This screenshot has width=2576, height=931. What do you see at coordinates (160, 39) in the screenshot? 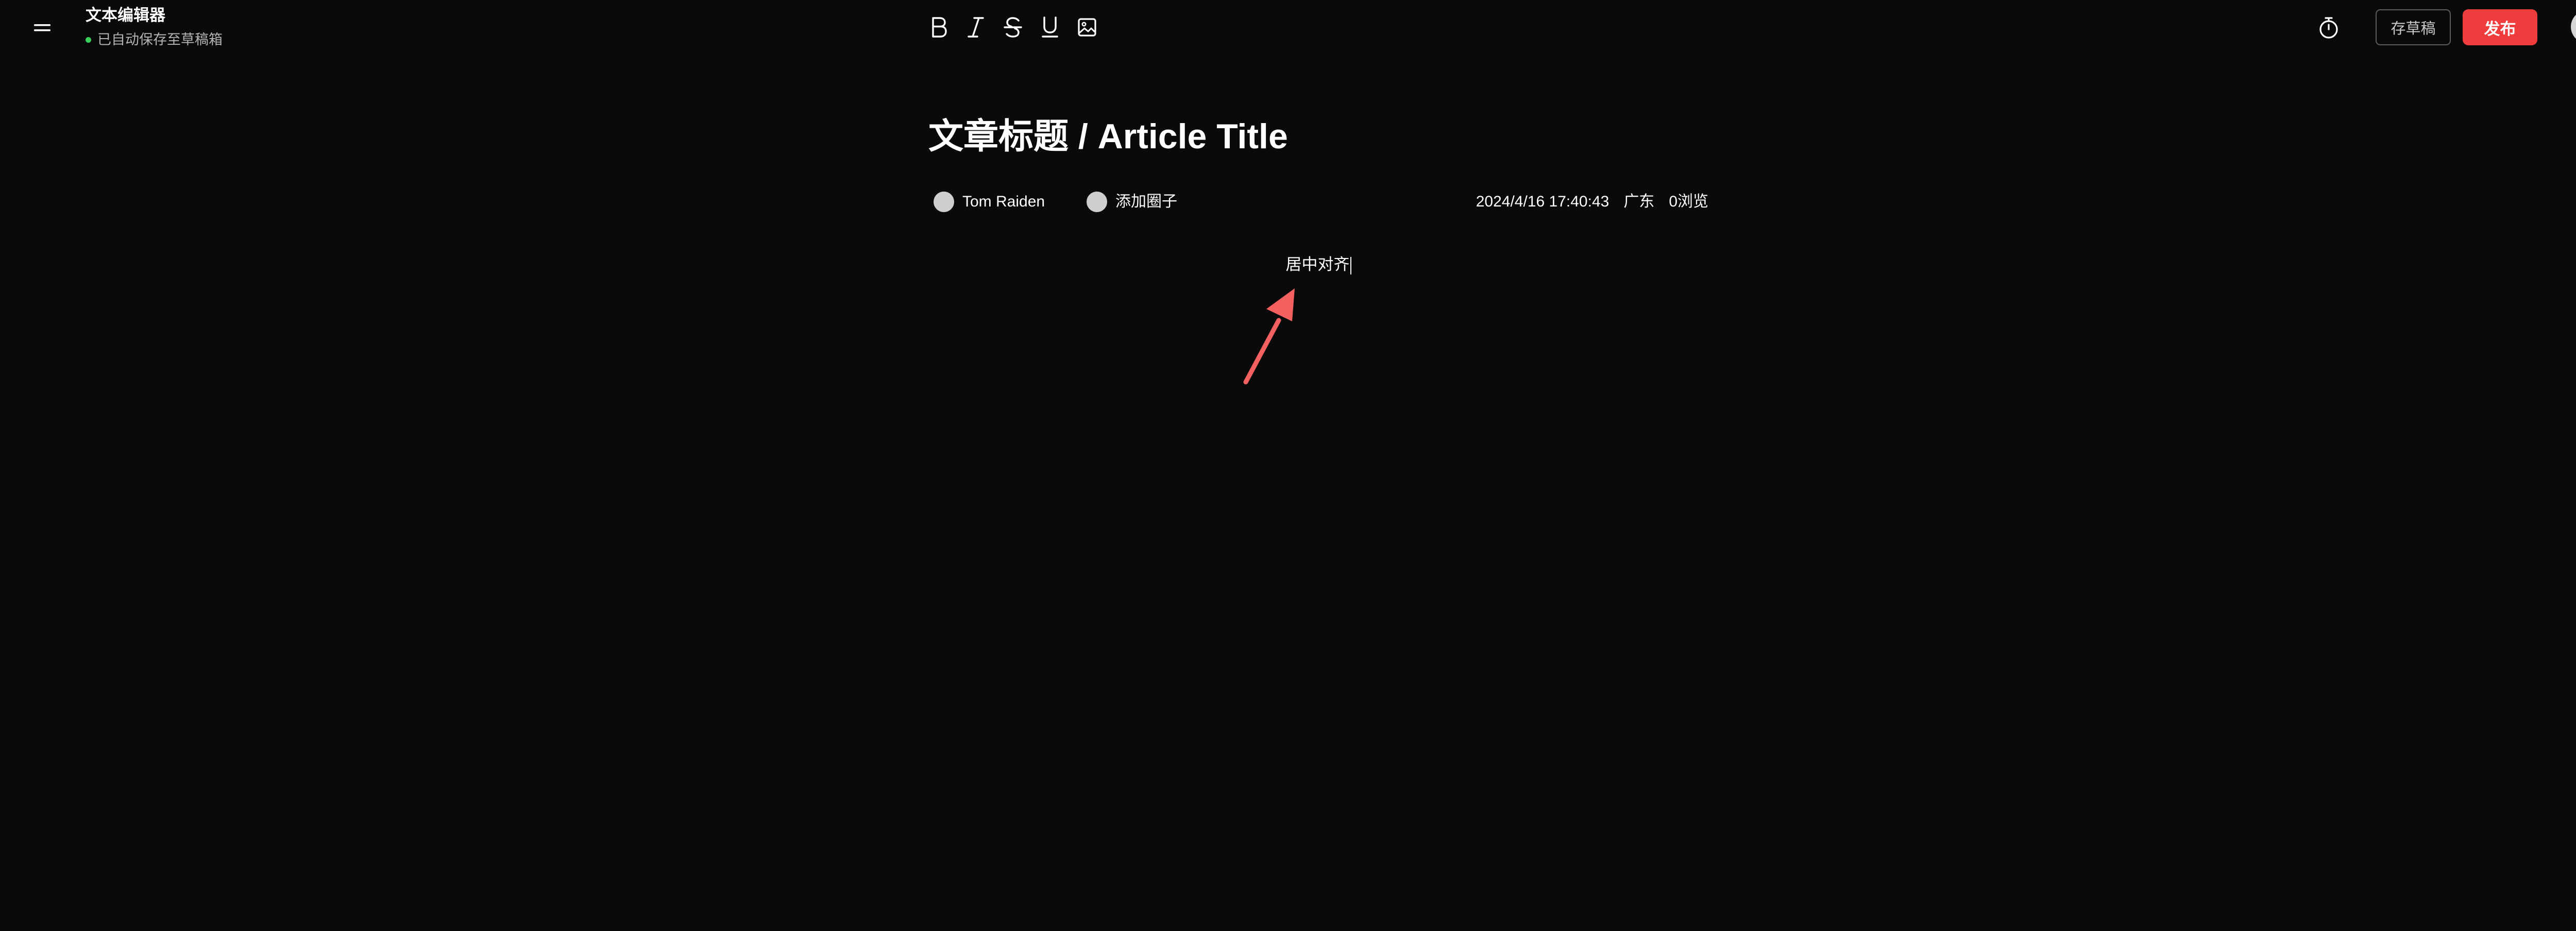
I see `autosave-status-text: 已自动保存至草稿箱` at bounding box center [160, 39].